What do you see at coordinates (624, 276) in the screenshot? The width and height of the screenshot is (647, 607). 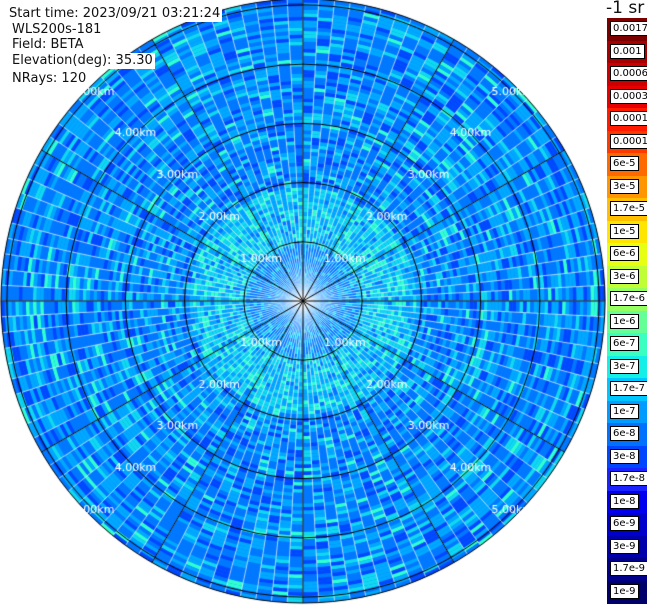 I see `colorbar-tick-label: 3e-6` at bounding box center [624, 276].